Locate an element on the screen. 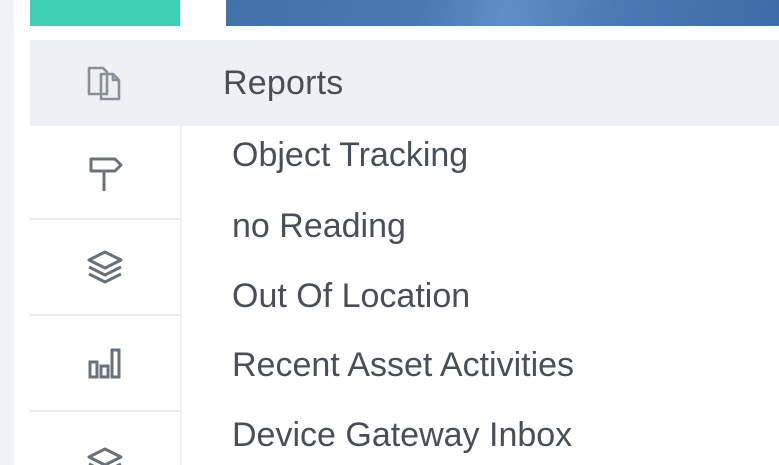 The image size is (779, 465). sidebar-item-statistics is located at coordinates (105, 364).